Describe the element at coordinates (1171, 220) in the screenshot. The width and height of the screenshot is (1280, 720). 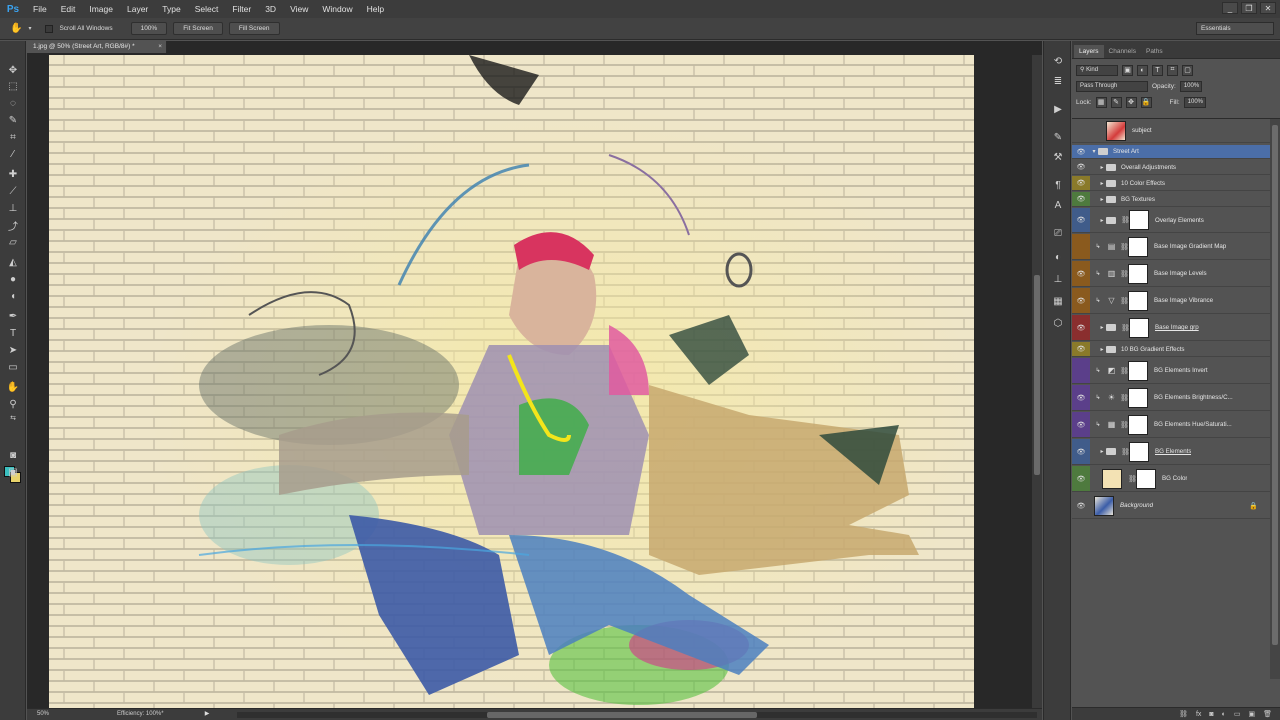
I see `layer-row-overlay-elements: 👁 ▸ ⛓ Overlay Elements` at that location.